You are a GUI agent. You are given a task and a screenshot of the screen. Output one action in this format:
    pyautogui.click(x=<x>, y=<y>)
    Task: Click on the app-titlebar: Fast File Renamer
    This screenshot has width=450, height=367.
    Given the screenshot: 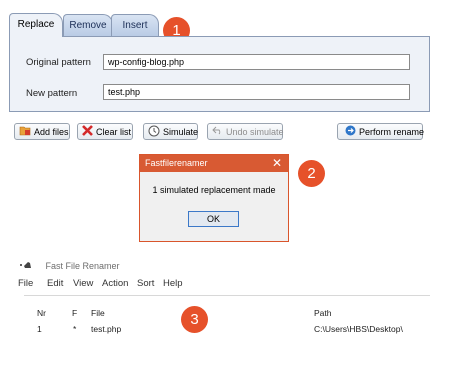 What is the action you would take?
    pyautogui.click(x=69, y=264)
    